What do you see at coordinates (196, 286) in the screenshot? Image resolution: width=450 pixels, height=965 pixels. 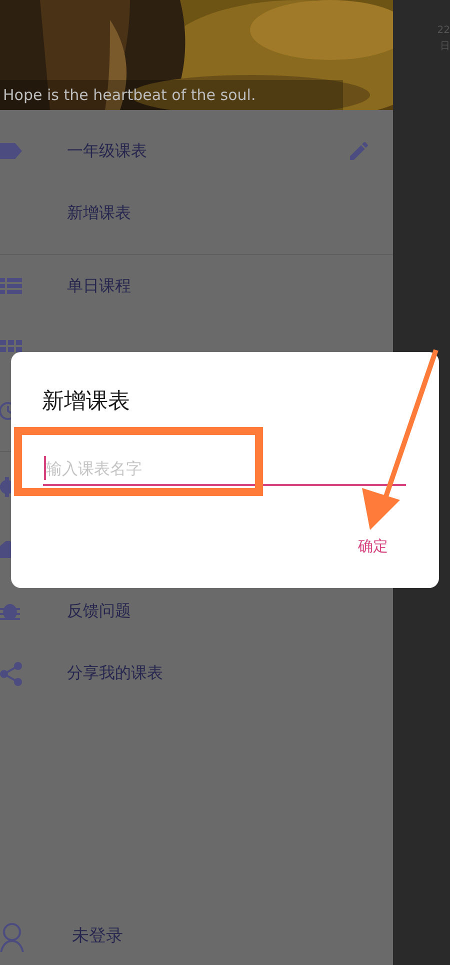 I see `menu-item: 单日课程` at bounding box center [196, 286].